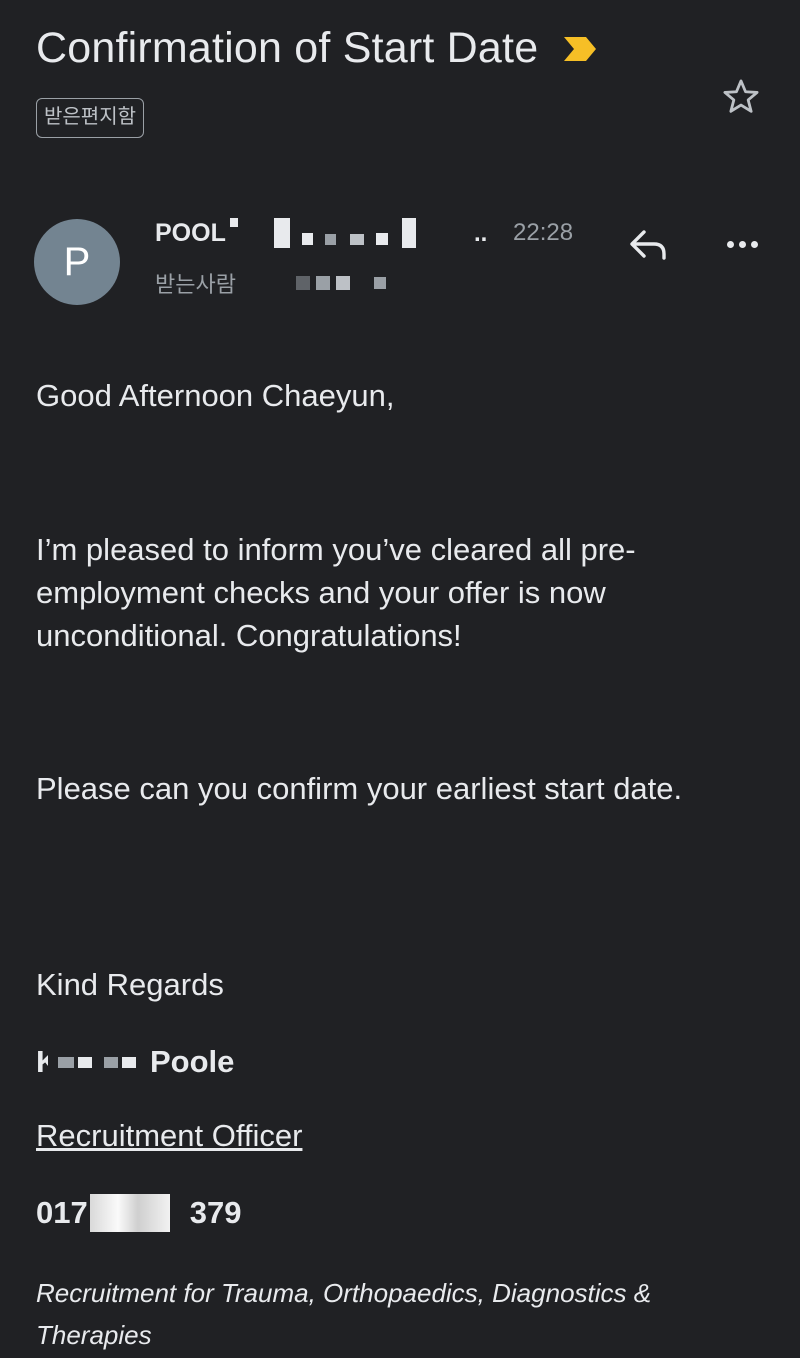 The image size is (800, 1358). I want to click on recipient-row: 받는사람, so click(270, 283).